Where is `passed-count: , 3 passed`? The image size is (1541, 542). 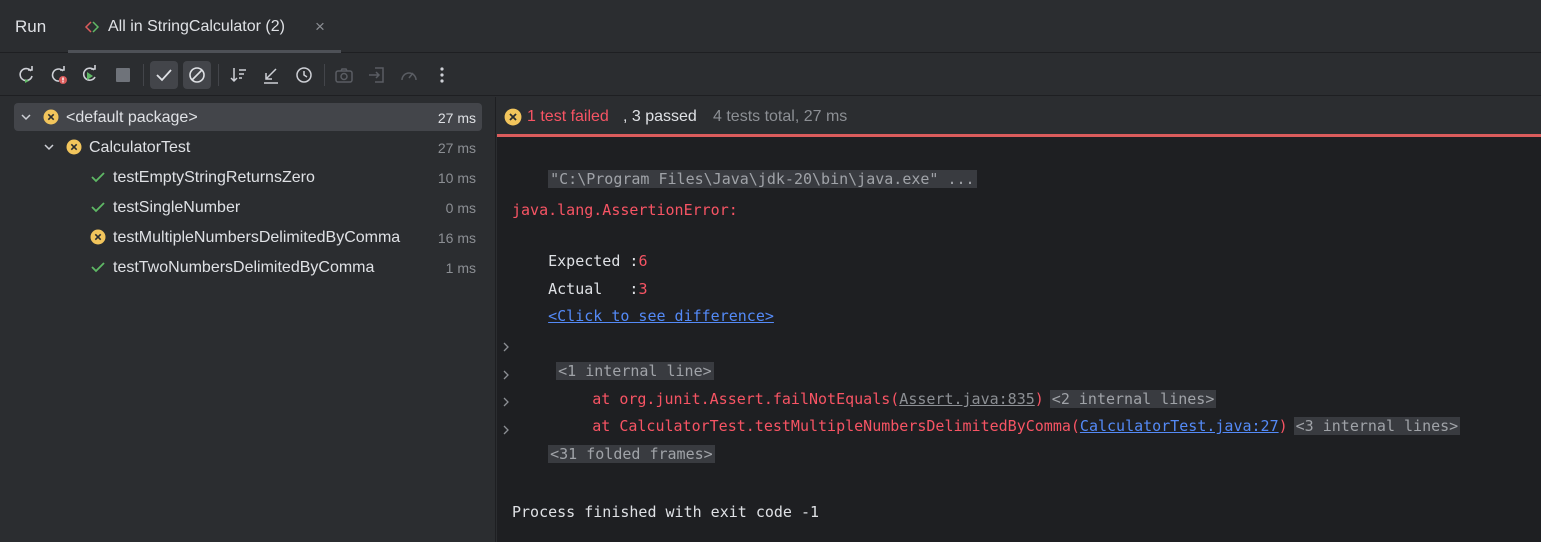 passed-count: , 3 passed is located at coordinates (660, 116).